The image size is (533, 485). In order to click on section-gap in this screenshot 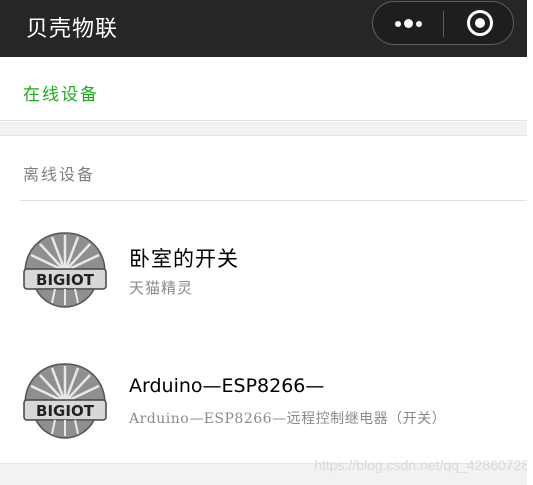, I will do `click(263, 129)`.